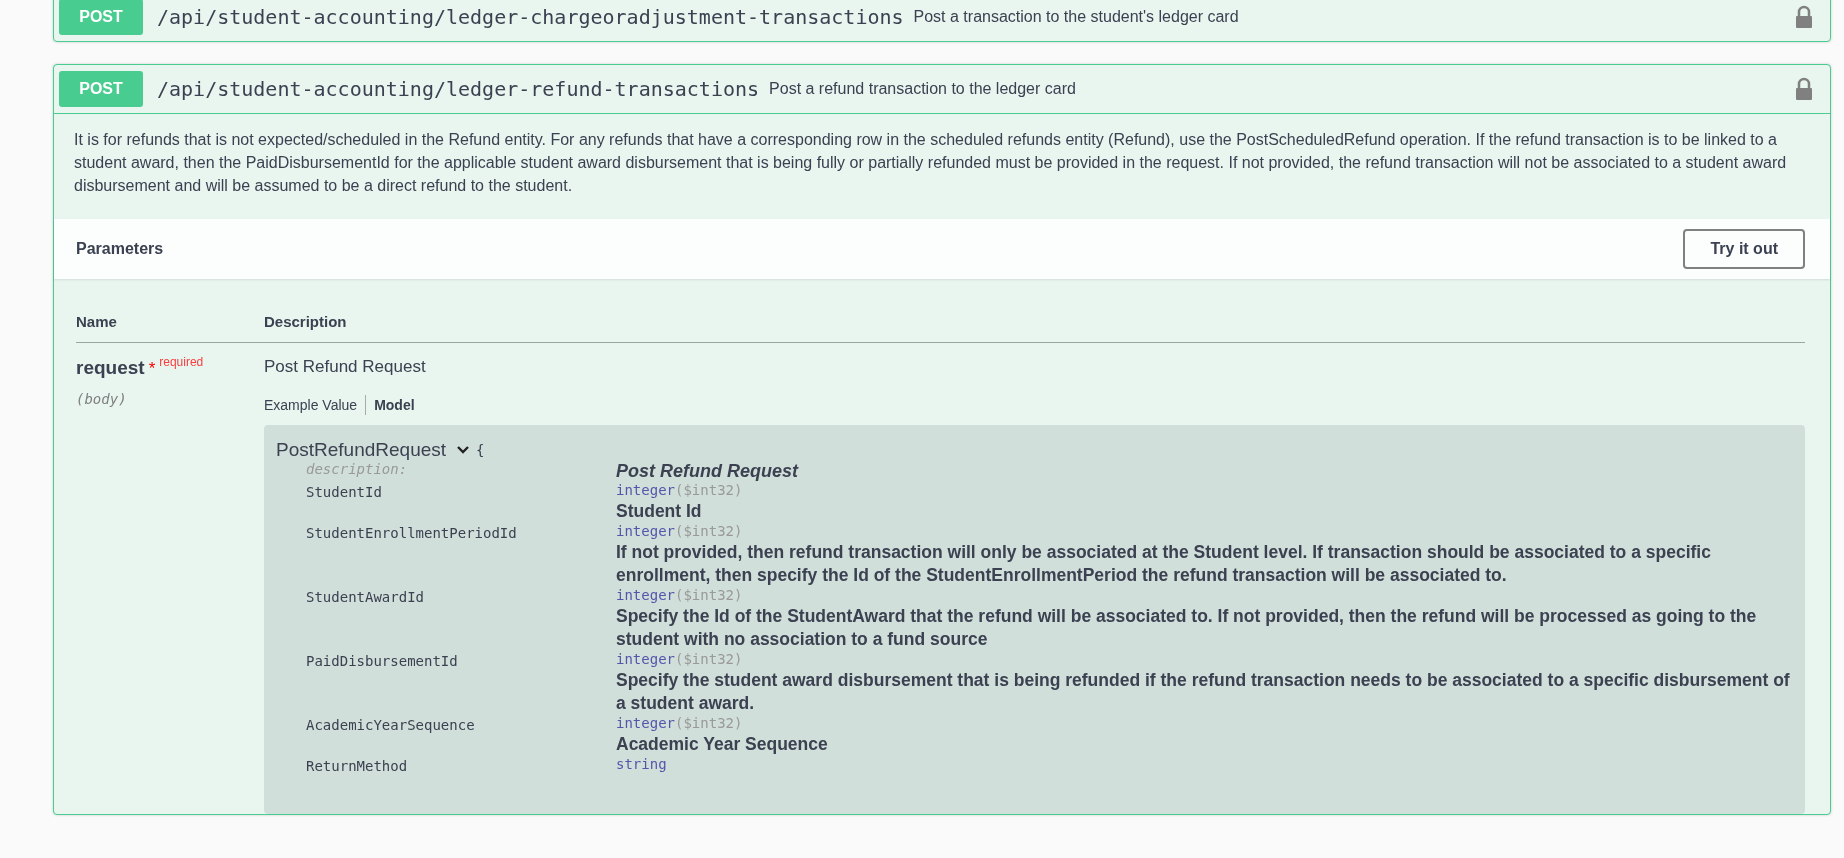 Image resolution: width=1844 pixels, height=858 pixels. I want to click on chevron-icon, so click(463, 450).